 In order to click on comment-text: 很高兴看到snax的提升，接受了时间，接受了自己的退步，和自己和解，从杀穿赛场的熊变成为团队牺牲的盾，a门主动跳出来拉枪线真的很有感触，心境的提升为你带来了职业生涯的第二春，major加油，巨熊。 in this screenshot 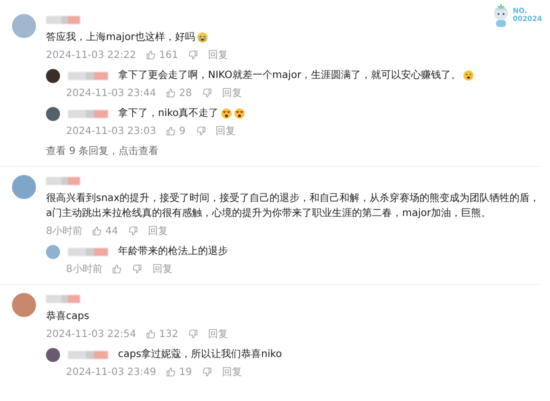, I will do `click(293, 206)`.